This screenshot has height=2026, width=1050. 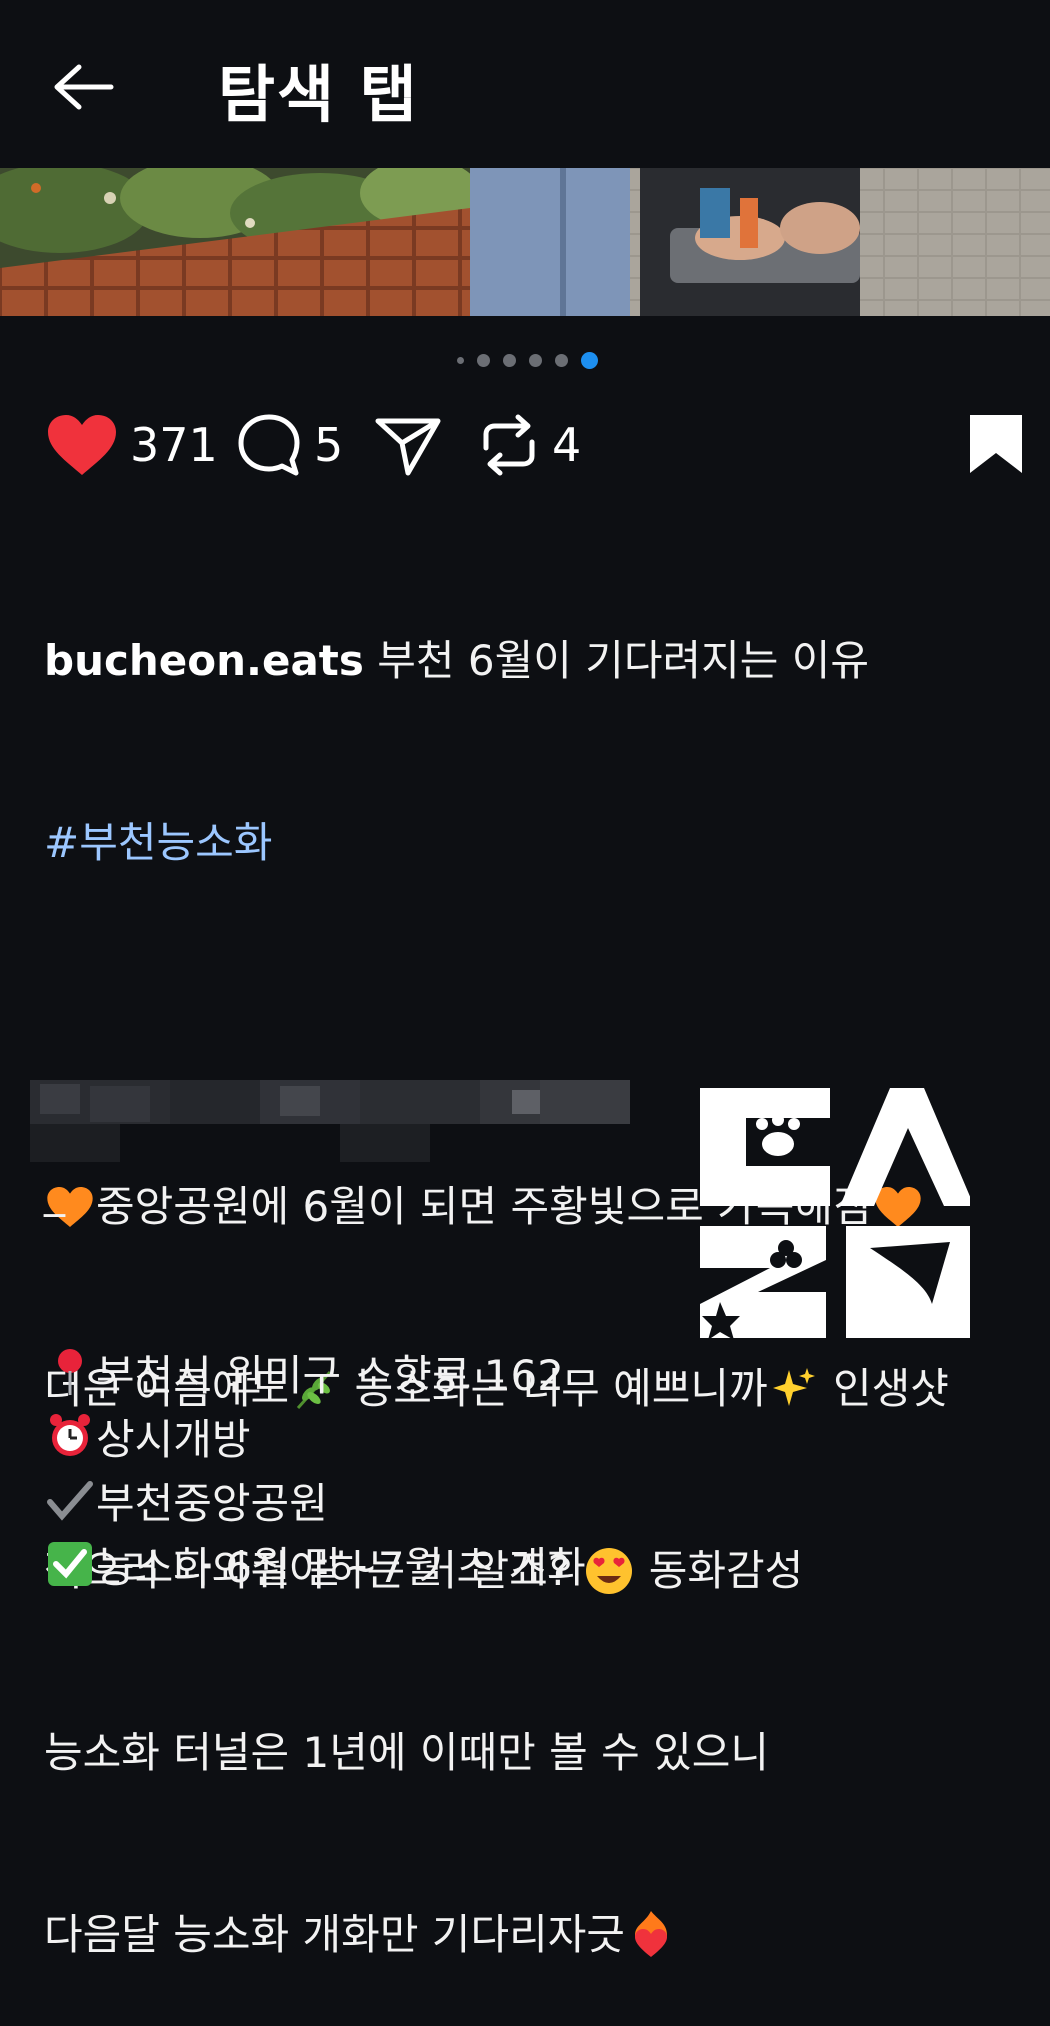 I want to click on heart-on-fire-icon, so click(x=651, y=1935).